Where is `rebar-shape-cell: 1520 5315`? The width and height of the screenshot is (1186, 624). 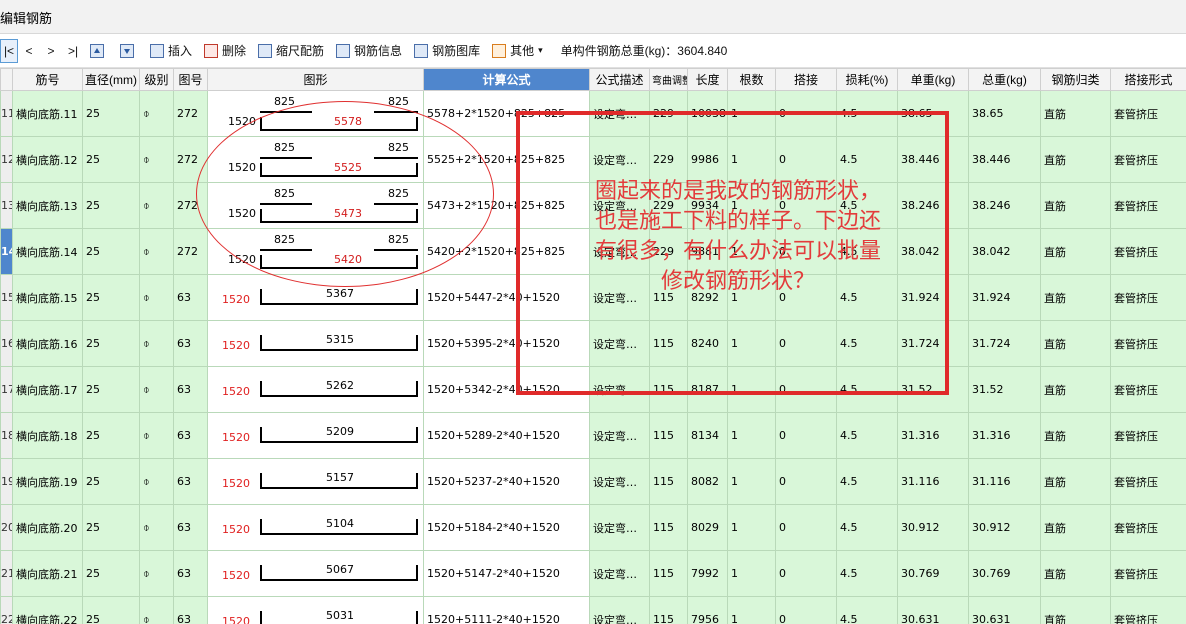 rebar-shape-cell: 1520 5315 is located at coordinates (315, 343).